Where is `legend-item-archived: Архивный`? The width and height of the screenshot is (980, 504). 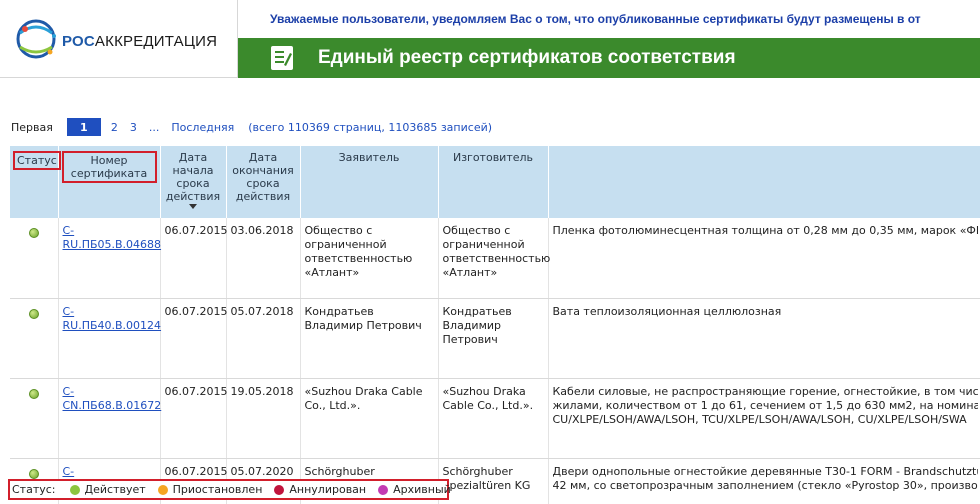 legend-item-archived: Архивный is located at coordinates (414, 489).